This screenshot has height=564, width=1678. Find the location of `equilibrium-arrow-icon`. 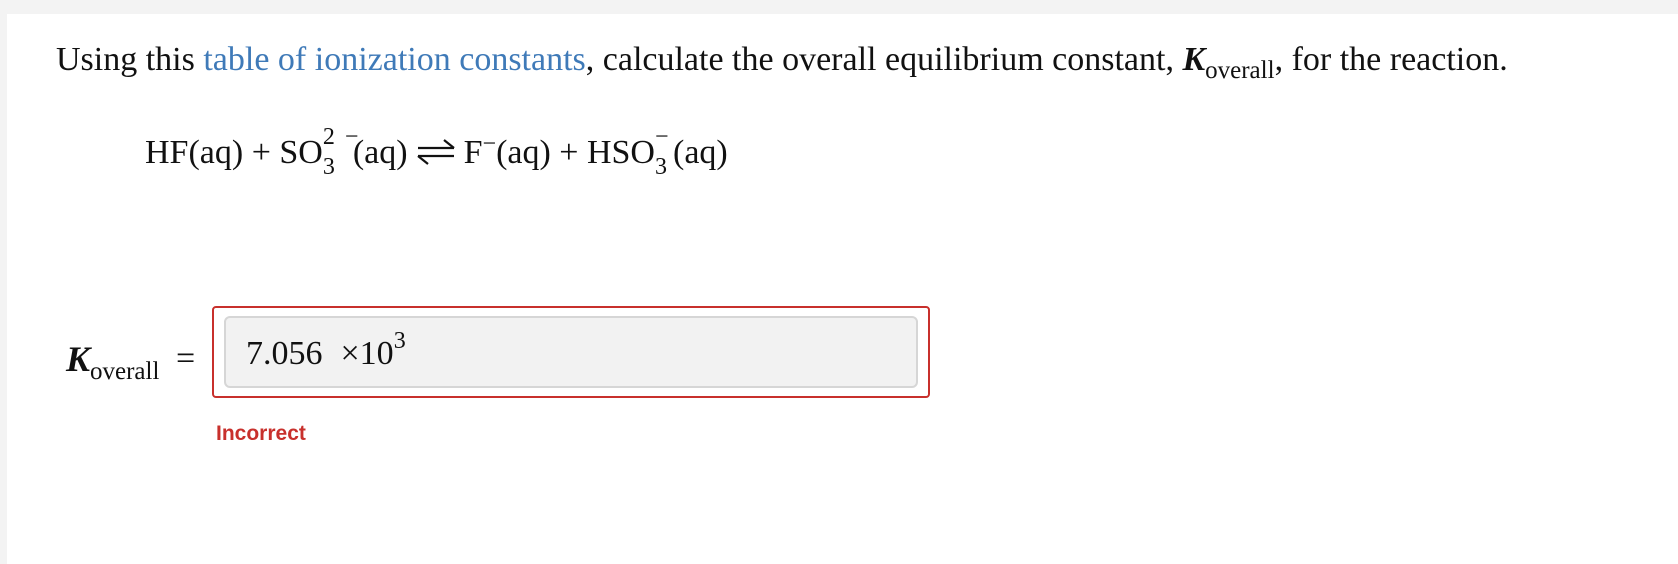

equilibrium-arrow-icon is located at coordinates (435, 152).